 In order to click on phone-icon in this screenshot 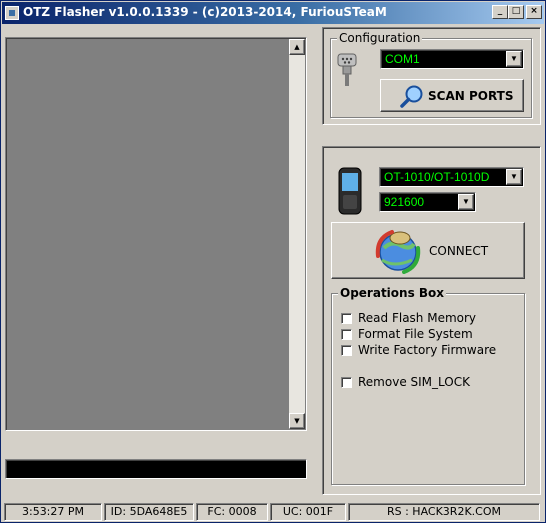, I will do `click(350, 191)`.